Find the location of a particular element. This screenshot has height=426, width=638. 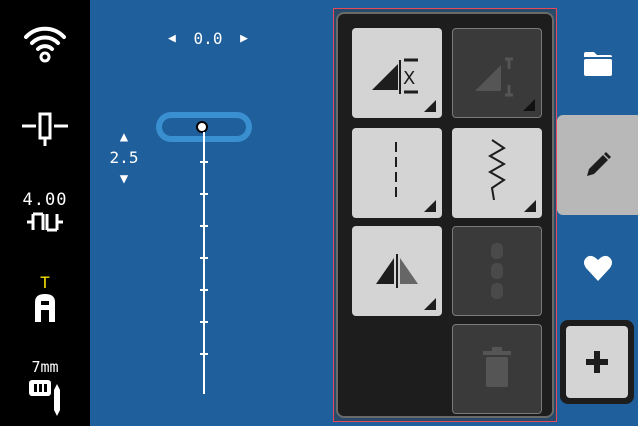

folder-icon is located at coordinates (597, 64).